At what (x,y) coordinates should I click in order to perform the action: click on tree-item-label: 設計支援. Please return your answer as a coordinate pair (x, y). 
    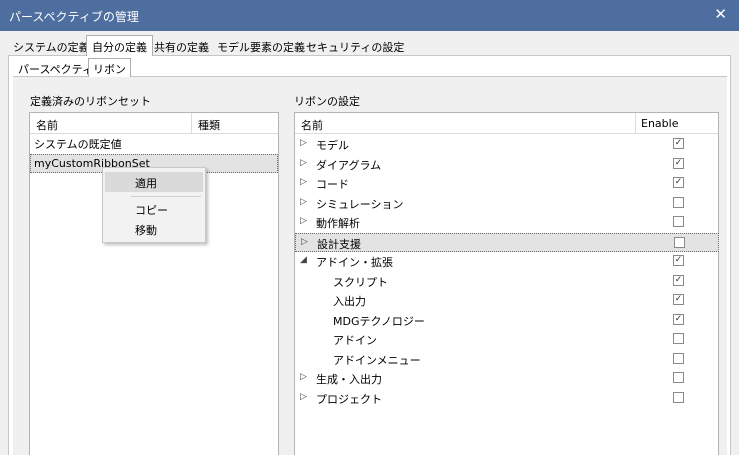
    Looking at the image, I should click on (339, 244).